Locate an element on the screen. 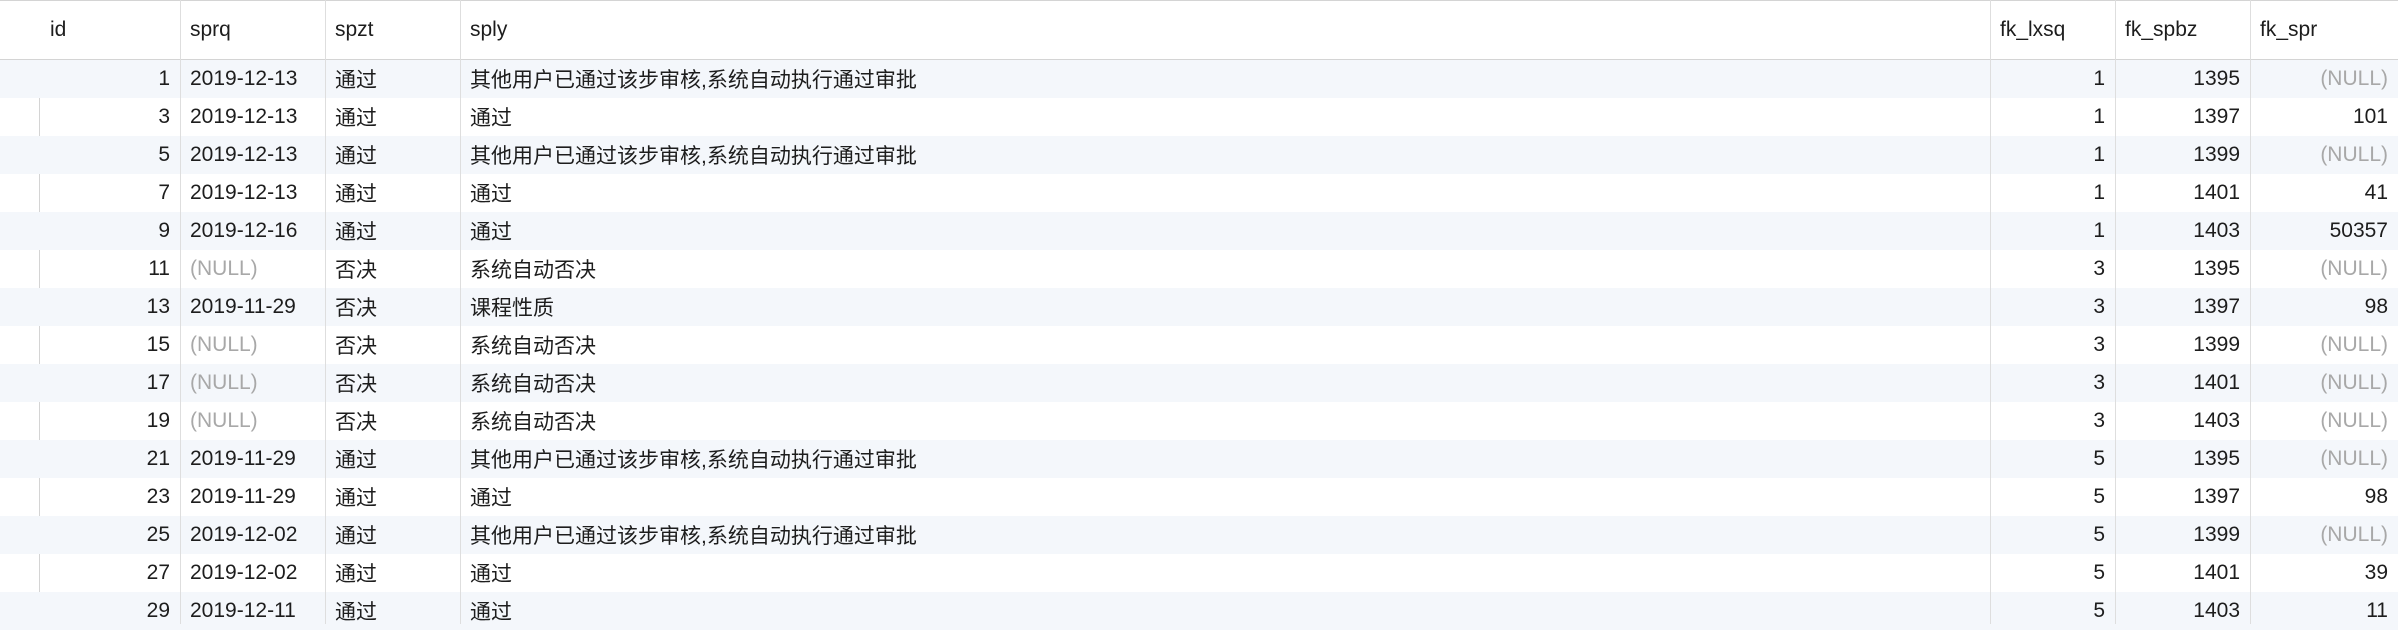 This screenshot has width=2398, height=630. cell-fk-spr: 50357 is located at coordinates (2324, 231).